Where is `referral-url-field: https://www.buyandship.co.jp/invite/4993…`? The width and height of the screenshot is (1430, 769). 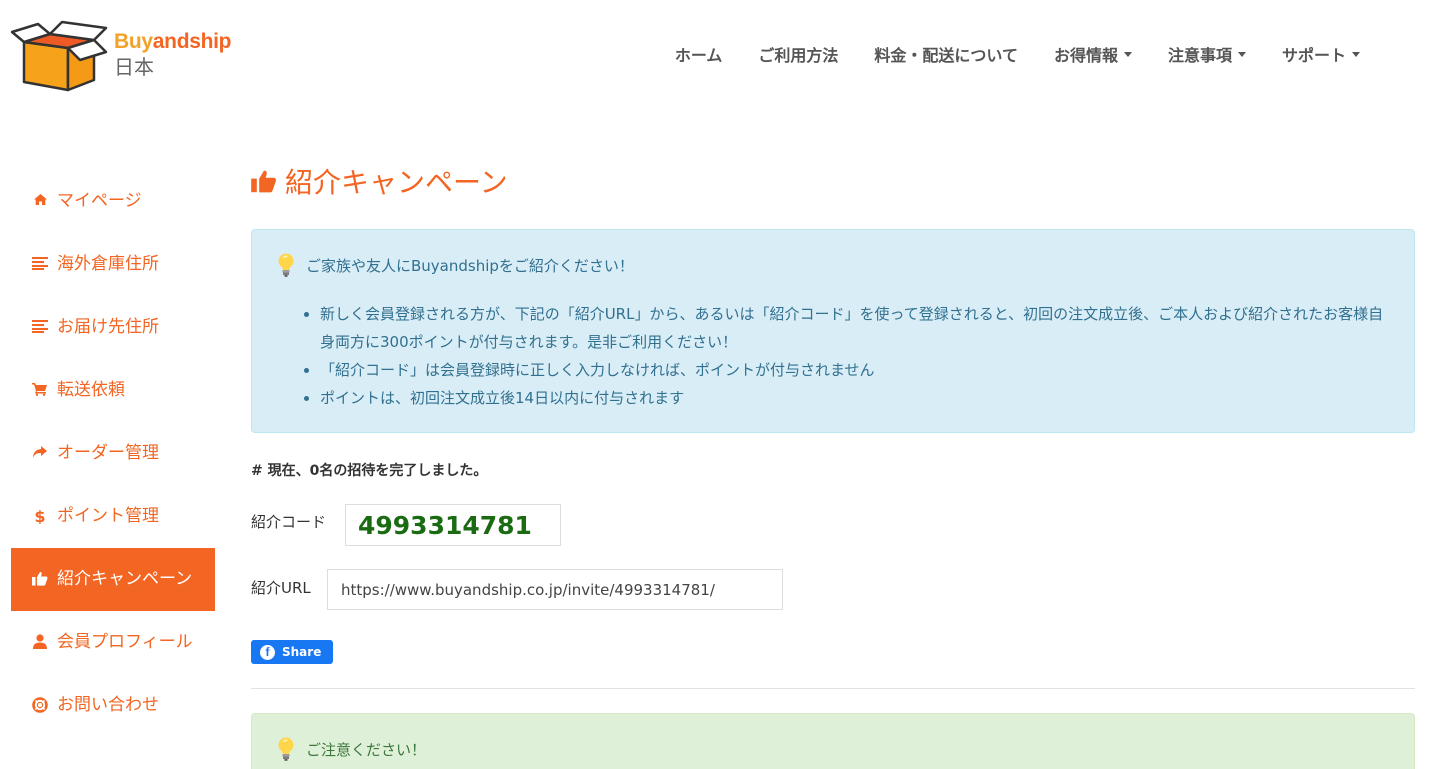 referral-url-field: https://www.buyandship.co.jp/invite/4993… is located at coordinates (555, 589).